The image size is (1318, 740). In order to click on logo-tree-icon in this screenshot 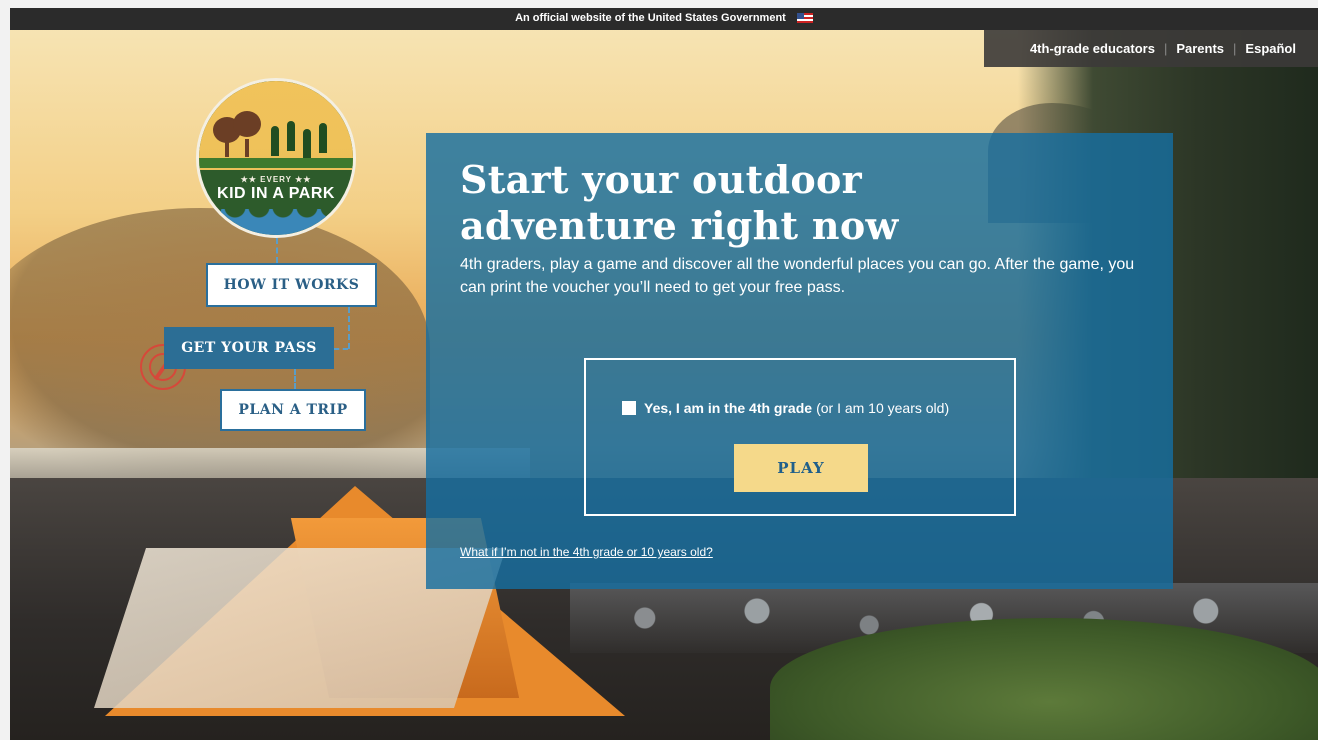, I will do `click(247, 124)`.